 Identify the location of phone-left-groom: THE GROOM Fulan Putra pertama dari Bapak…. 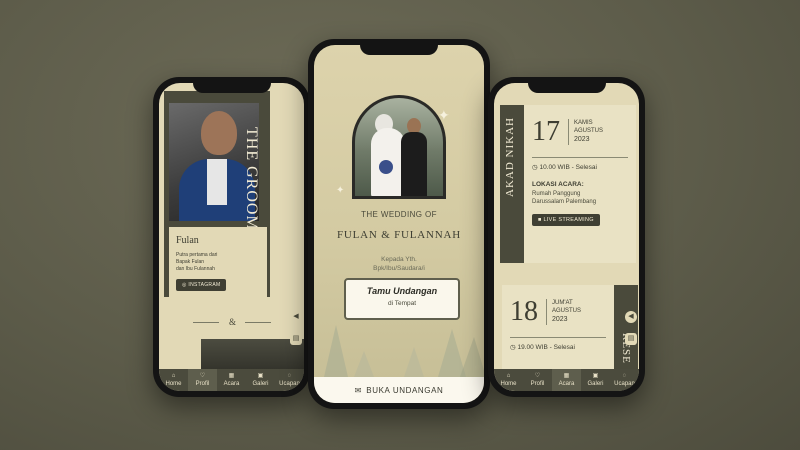
(231, 237).